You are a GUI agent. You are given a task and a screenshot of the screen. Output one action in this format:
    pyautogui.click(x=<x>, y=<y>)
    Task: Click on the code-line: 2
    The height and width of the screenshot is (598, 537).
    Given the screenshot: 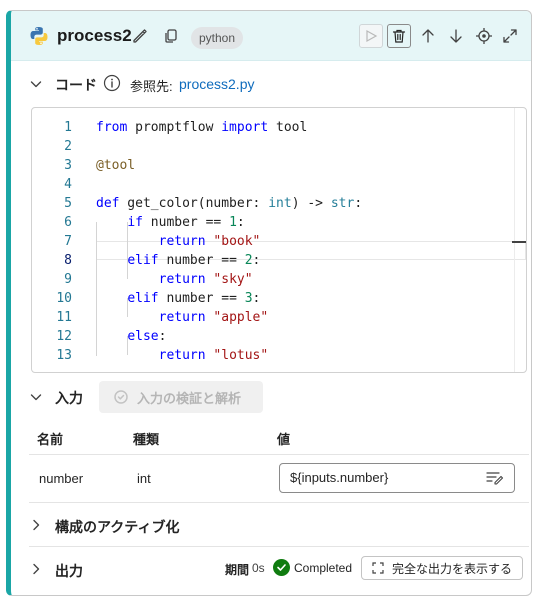 What is the action you would take?
    pyautogui.click(x=279, y=146)
    